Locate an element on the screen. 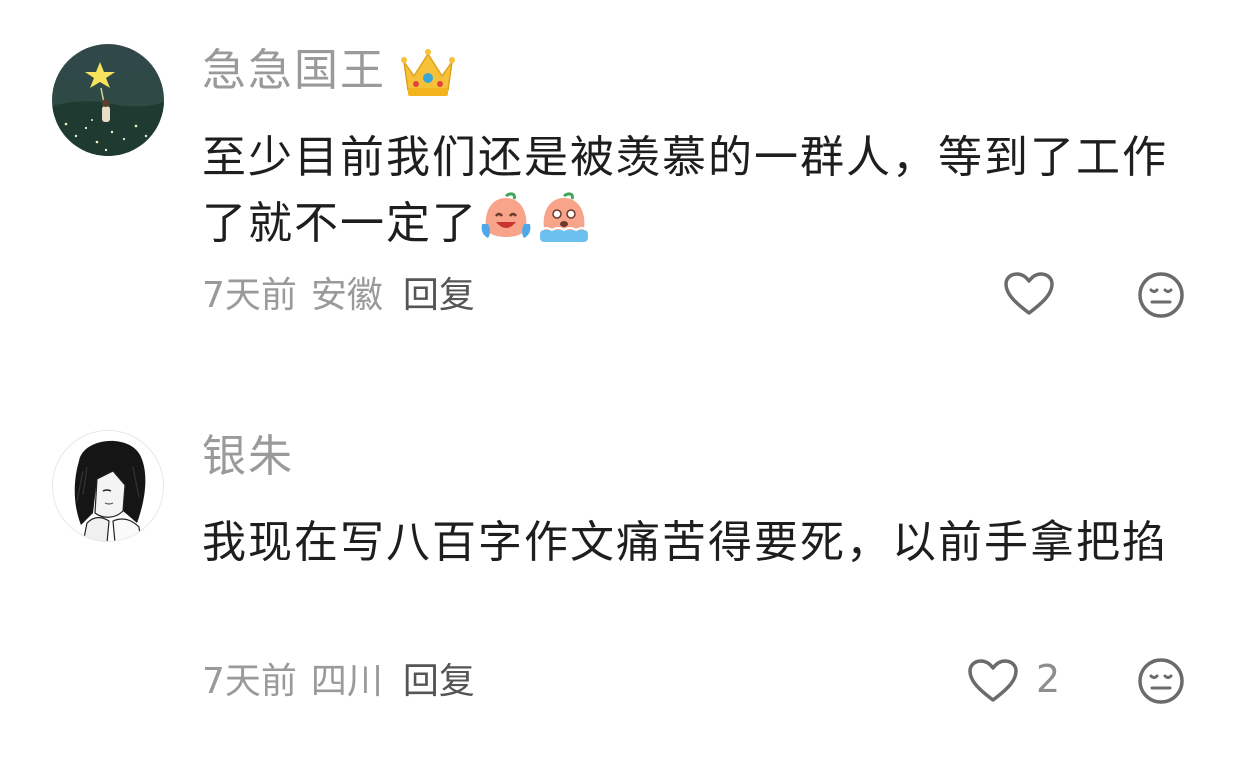  comment-location: 安徽 is located at coordinates (346, 295).